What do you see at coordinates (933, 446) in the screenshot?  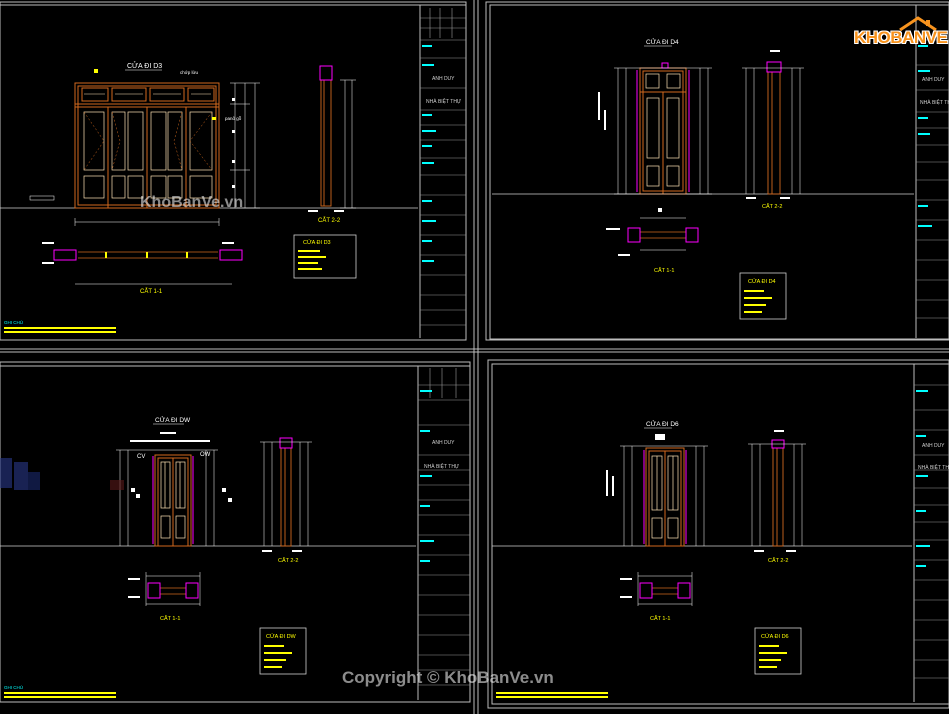 I see `tb-owner-br: ANH DUY` at bounding box center [933, 446].